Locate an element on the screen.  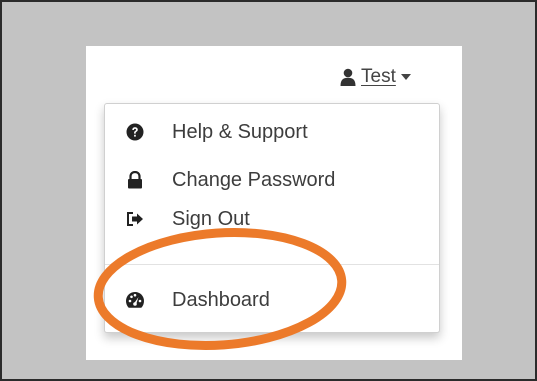
sign-out-icon is located at coordinates (135, 219).